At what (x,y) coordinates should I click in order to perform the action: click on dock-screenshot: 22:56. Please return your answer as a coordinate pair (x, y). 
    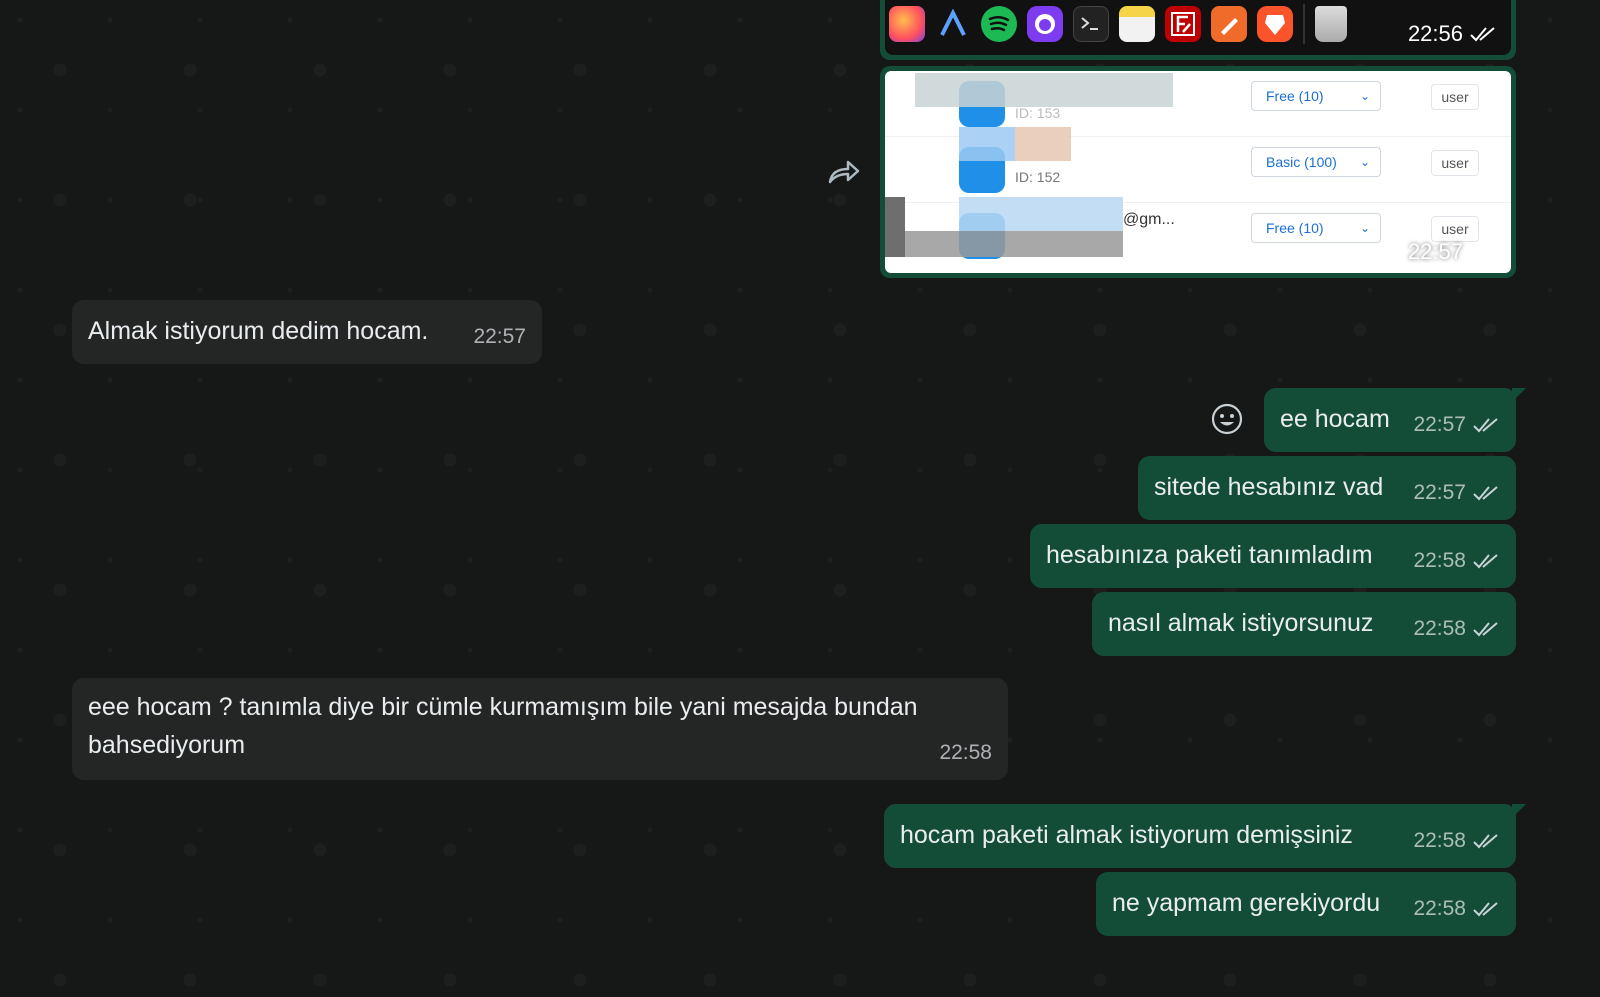
    Looking at the image, I should click on (1198, 27).